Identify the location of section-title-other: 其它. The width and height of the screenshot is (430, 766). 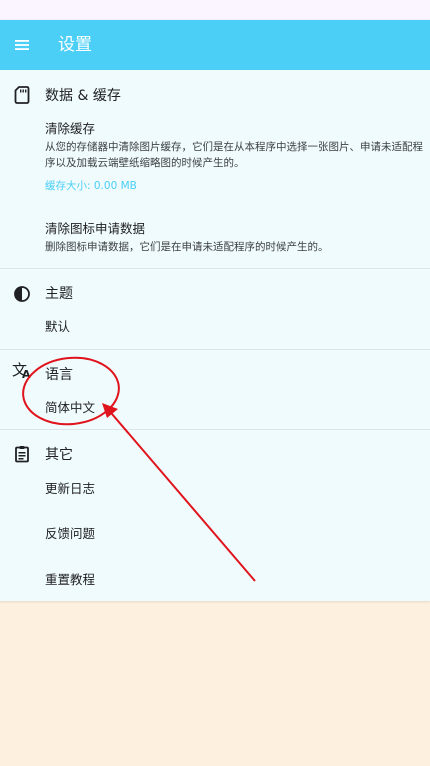
(59, 455).